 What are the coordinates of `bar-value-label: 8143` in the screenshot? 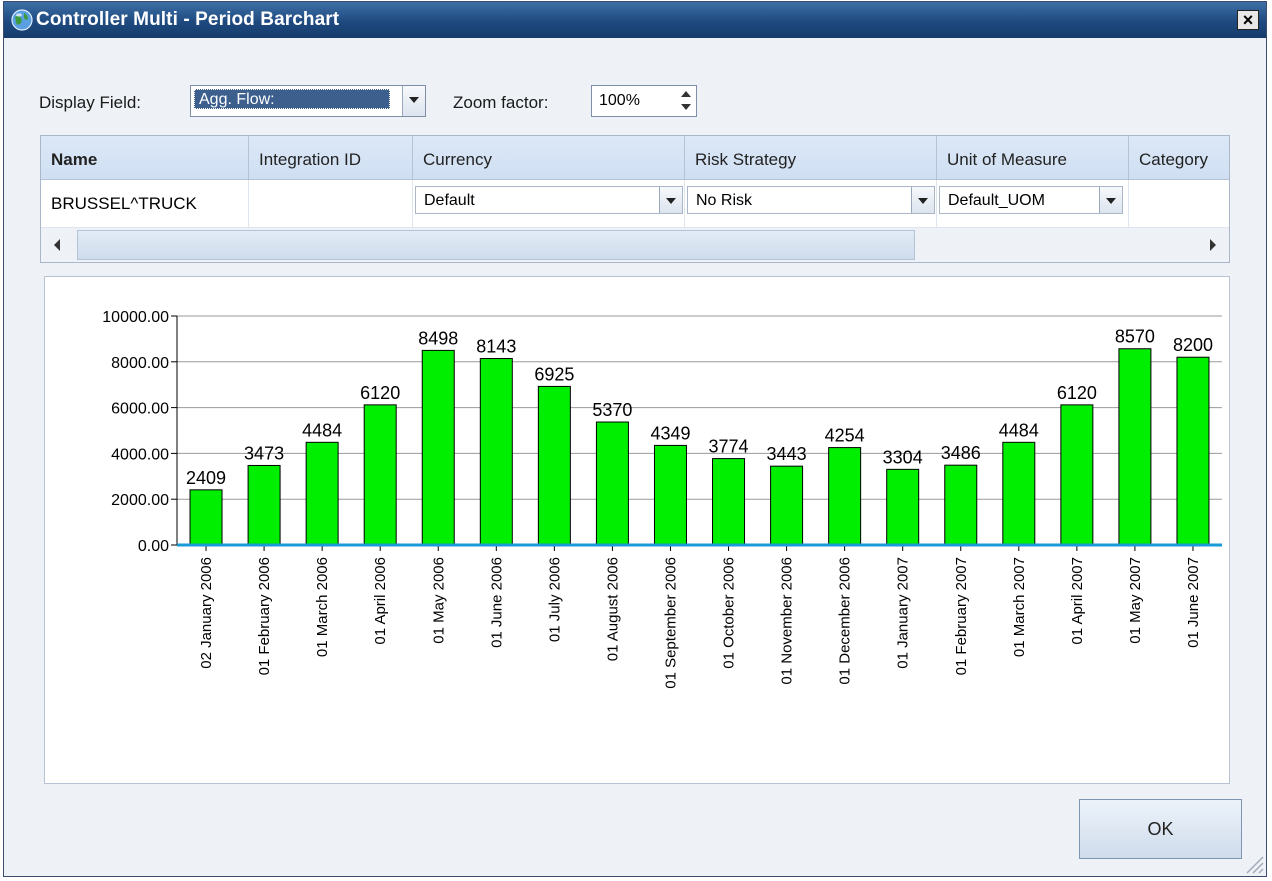 It's located at (496, 347).